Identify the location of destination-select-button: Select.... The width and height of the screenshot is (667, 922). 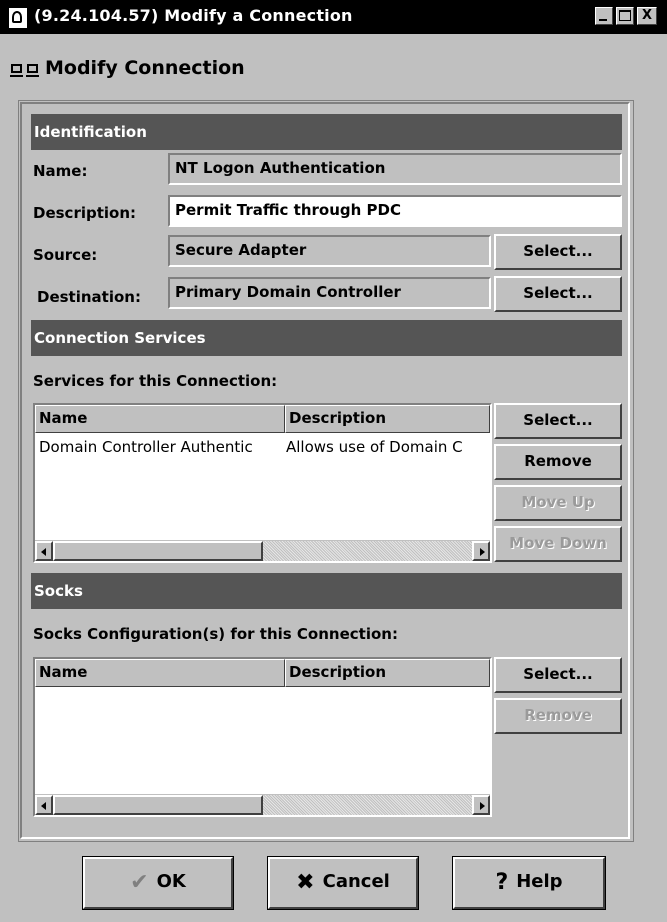
(558, 294).